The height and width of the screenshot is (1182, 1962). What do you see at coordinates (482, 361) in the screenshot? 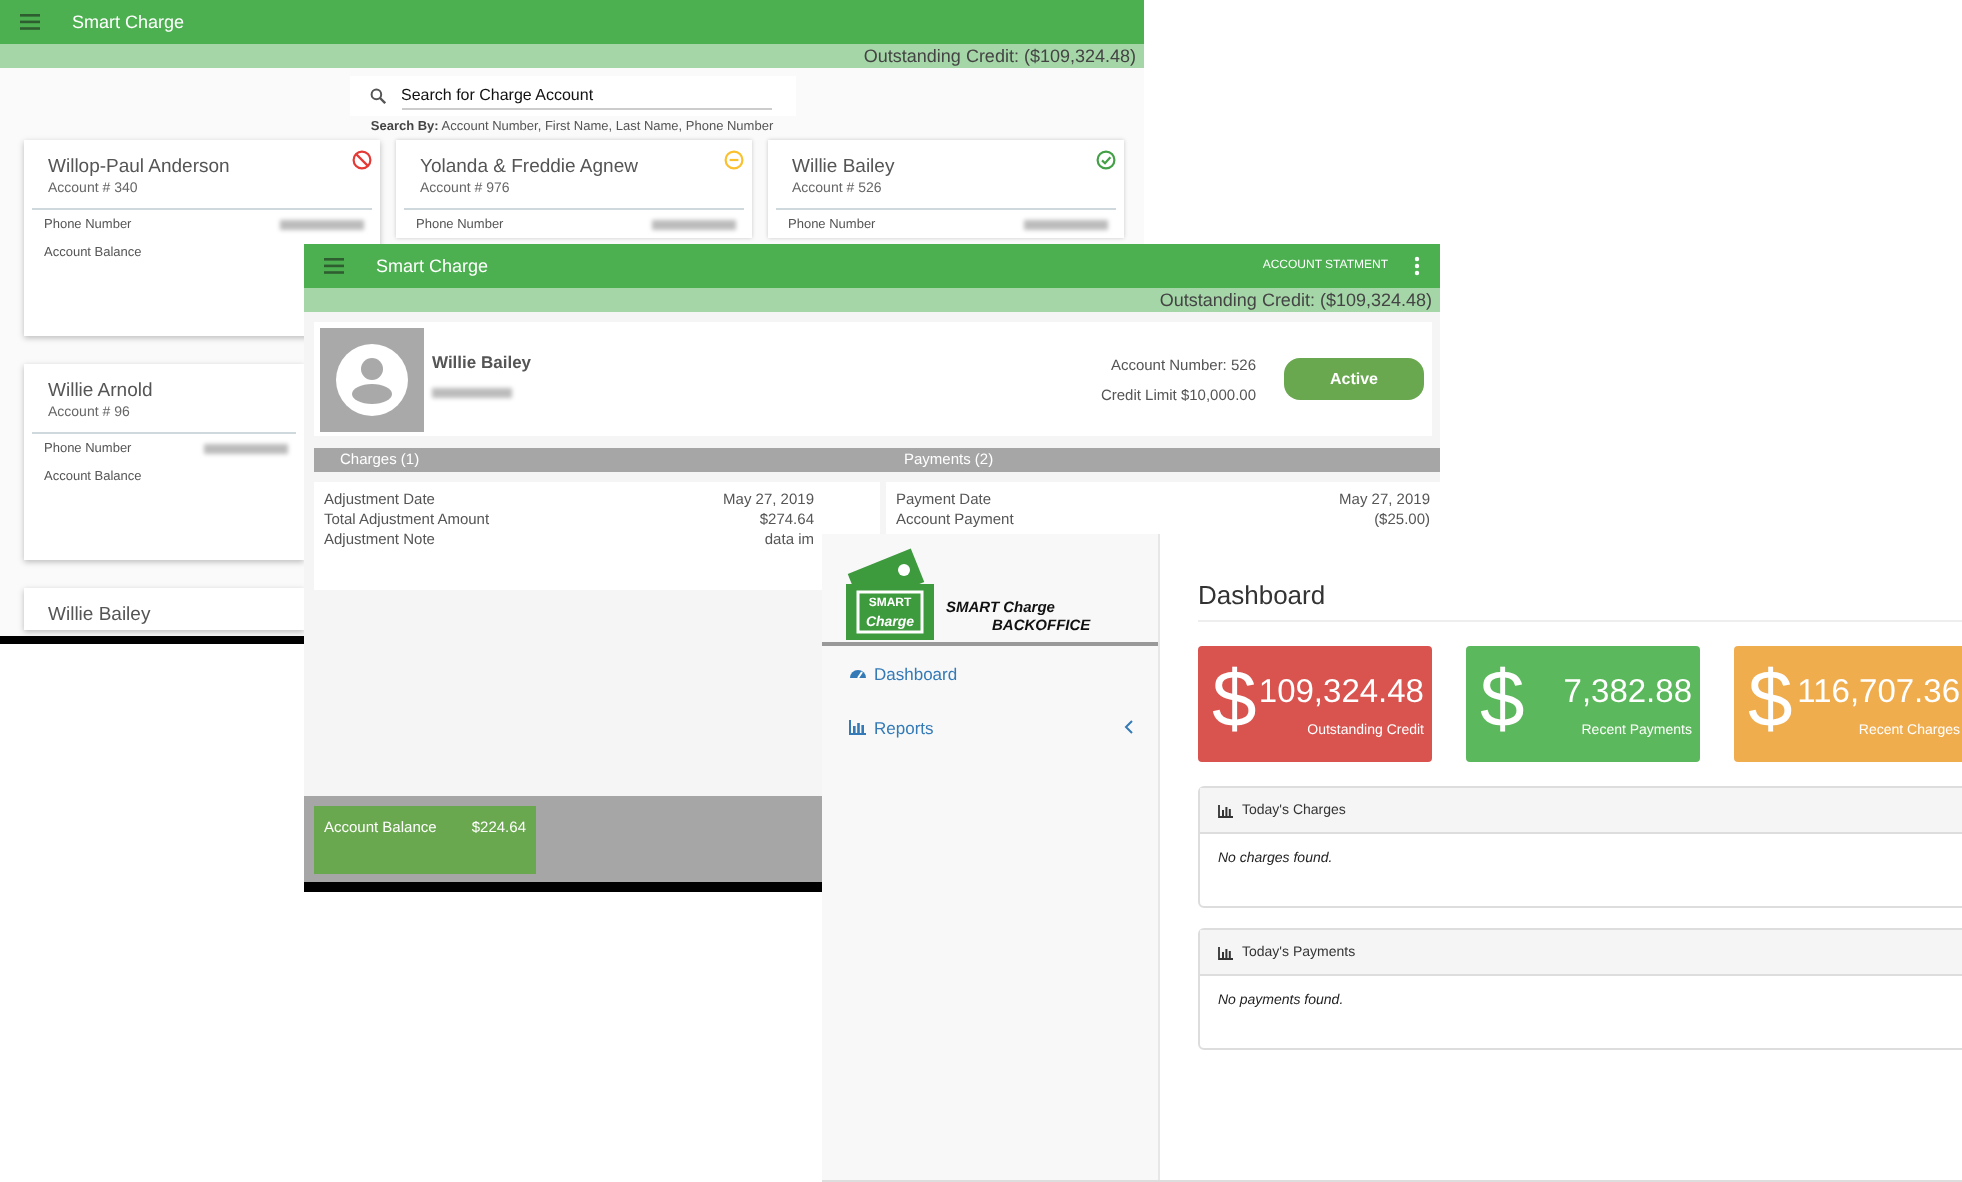
I see `customer-name: Willie Bailey` at bounding box center [482, 361].